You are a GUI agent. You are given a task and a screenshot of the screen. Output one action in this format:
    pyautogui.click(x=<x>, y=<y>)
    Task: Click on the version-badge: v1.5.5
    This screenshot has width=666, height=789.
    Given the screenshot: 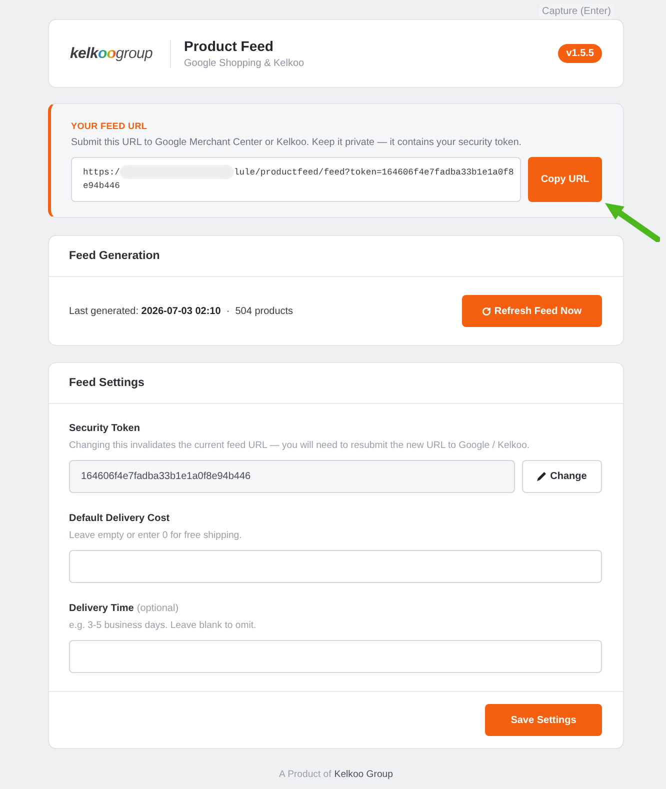 What is the action you would take?
    pyautogui.click(x=580, y=53)
    